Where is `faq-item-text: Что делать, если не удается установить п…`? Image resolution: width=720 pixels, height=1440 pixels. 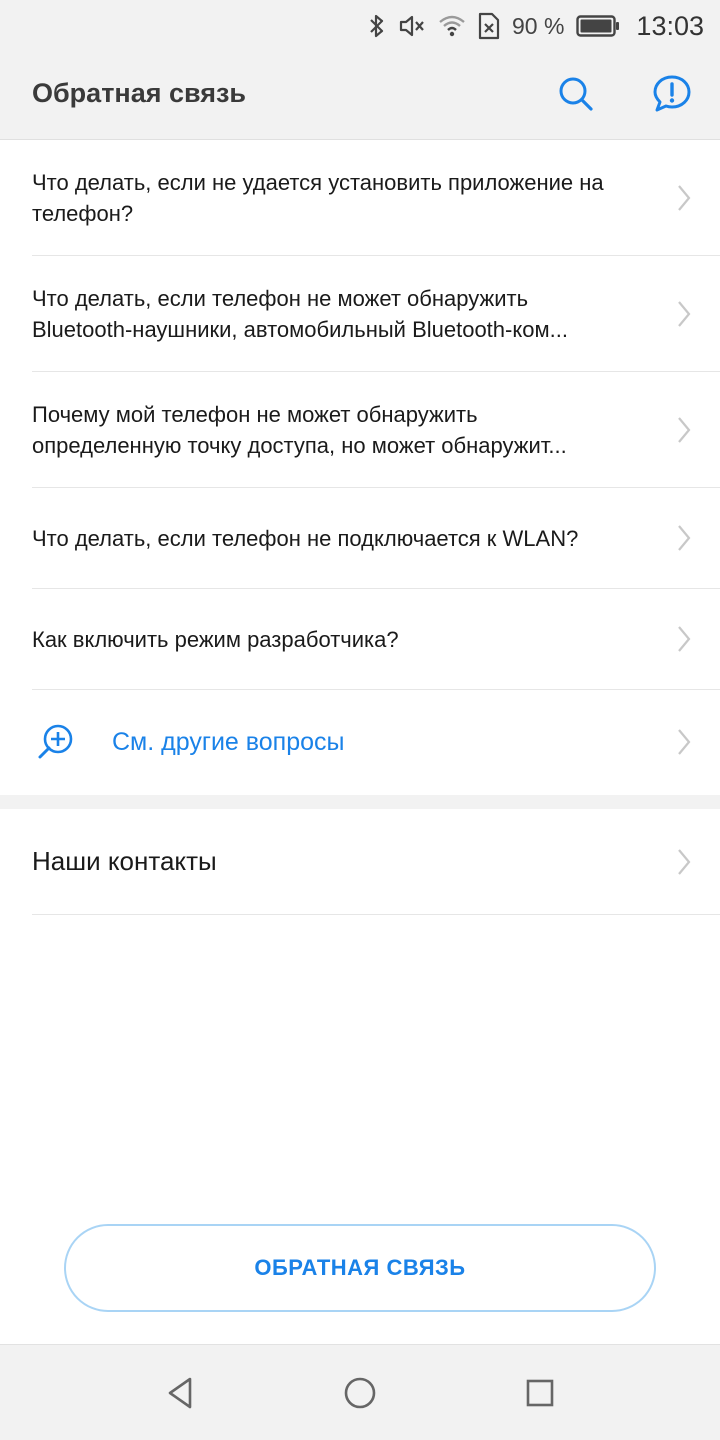
faq-item-text: Что делать, если не удается установить п… is located at coordinates (318, 197).